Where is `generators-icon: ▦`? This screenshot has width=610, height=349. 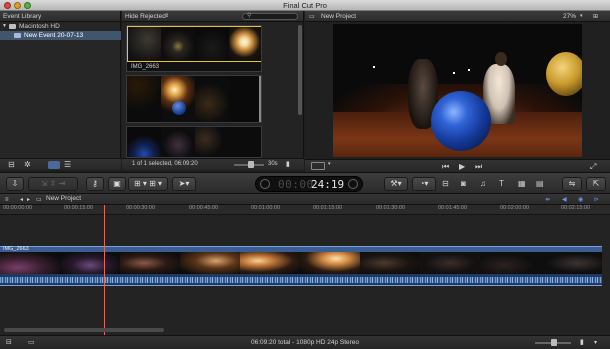
generators-icon: ▦ is located at coordinates (522, 184).